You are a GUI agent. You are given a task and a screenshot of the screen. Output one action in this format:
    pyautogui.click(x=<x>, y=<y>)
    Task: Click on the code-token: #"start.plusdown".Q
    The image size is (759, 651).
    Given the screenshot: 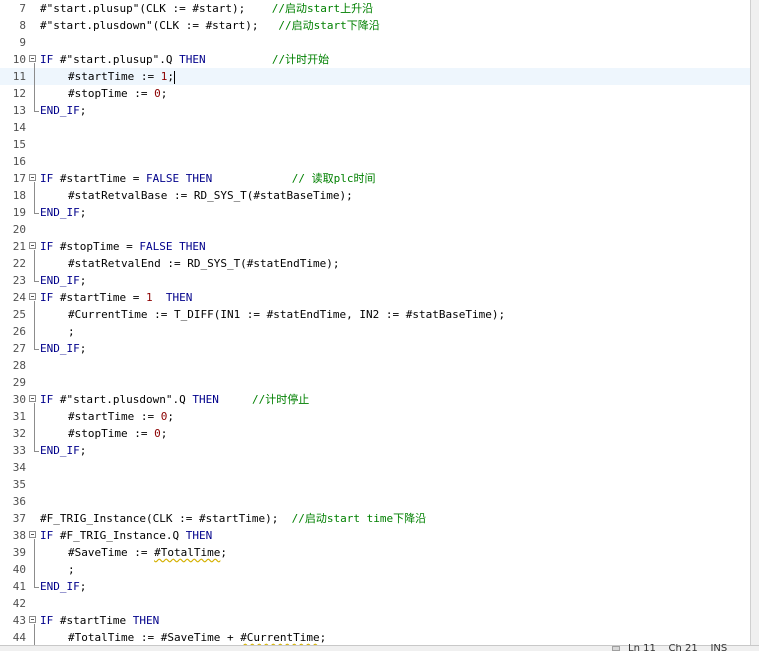 What is the action you would take?
    pyautogui.click(x=123, y=399)
    